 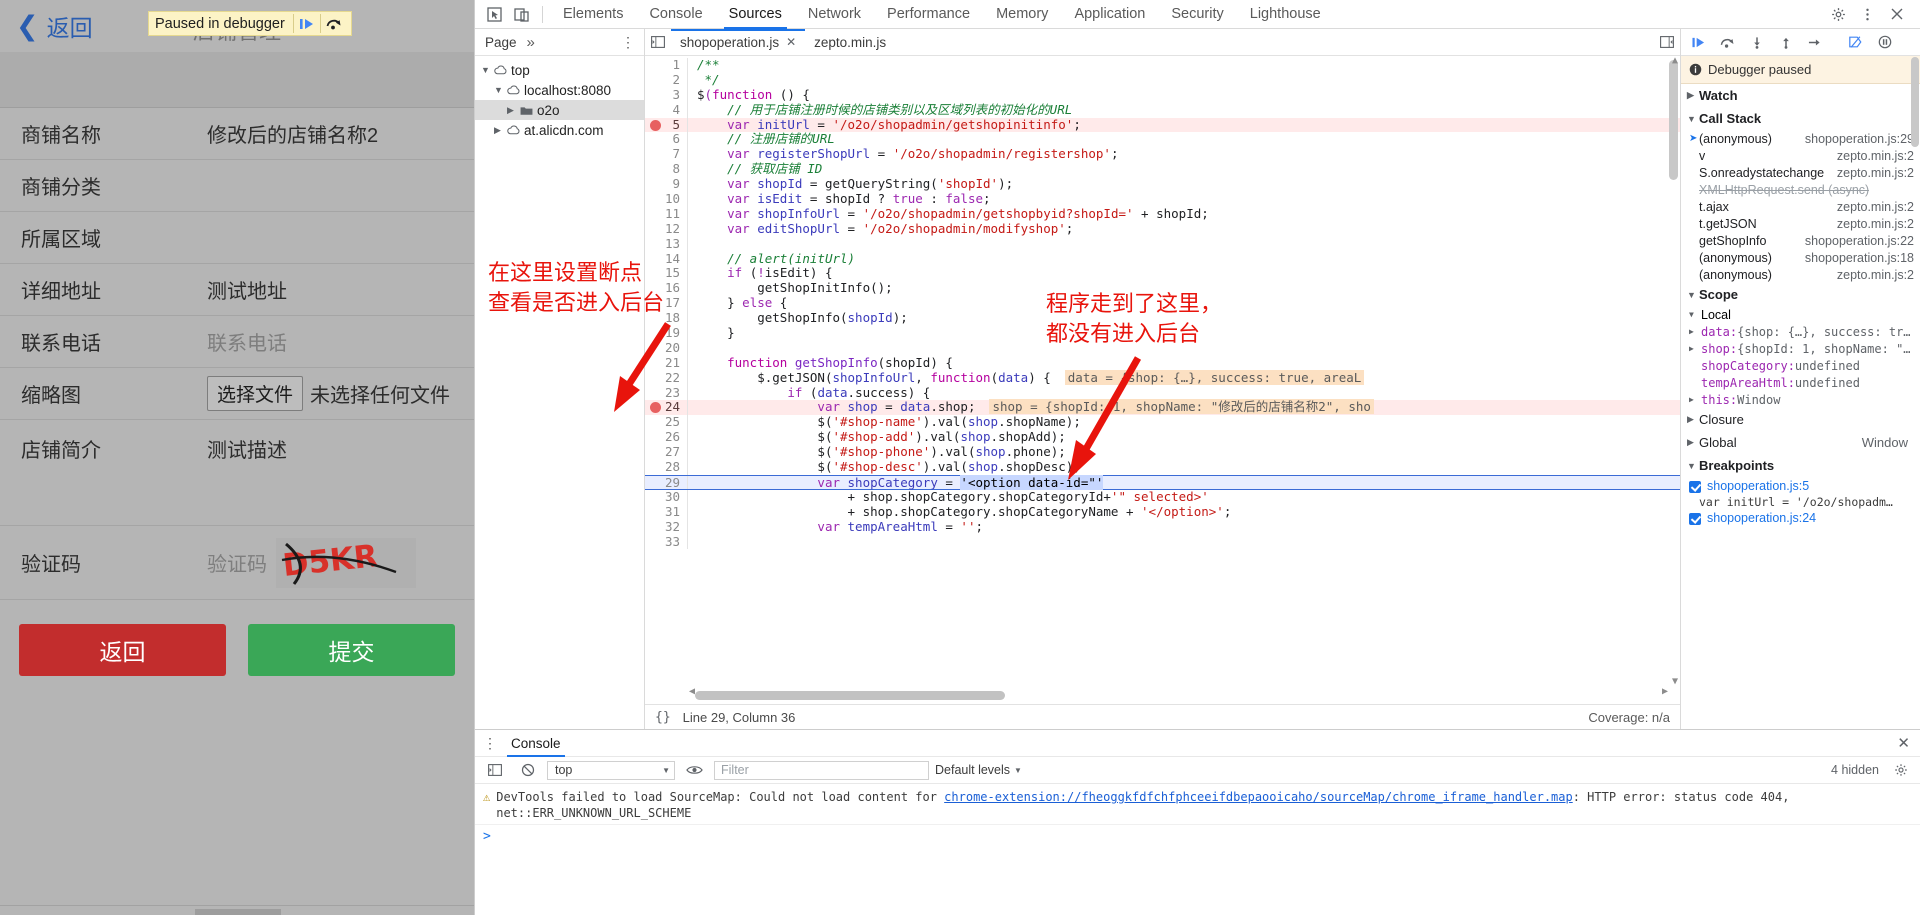 I want to click on code-line: 23 if (data.success) {, so click(x=1162, y=393).